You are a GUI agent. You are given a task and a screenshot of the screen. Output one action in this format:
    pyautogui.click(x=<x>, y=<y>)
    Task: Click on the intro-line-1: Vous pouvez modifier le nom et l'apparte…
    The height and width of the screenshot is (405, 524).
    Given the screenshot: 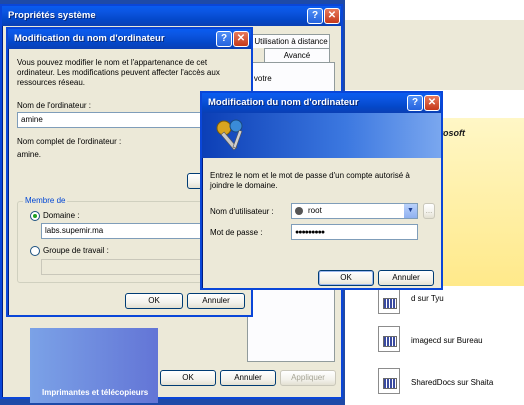 What is the action you would take?
    pyautogui.click(x=112, y=62)
    